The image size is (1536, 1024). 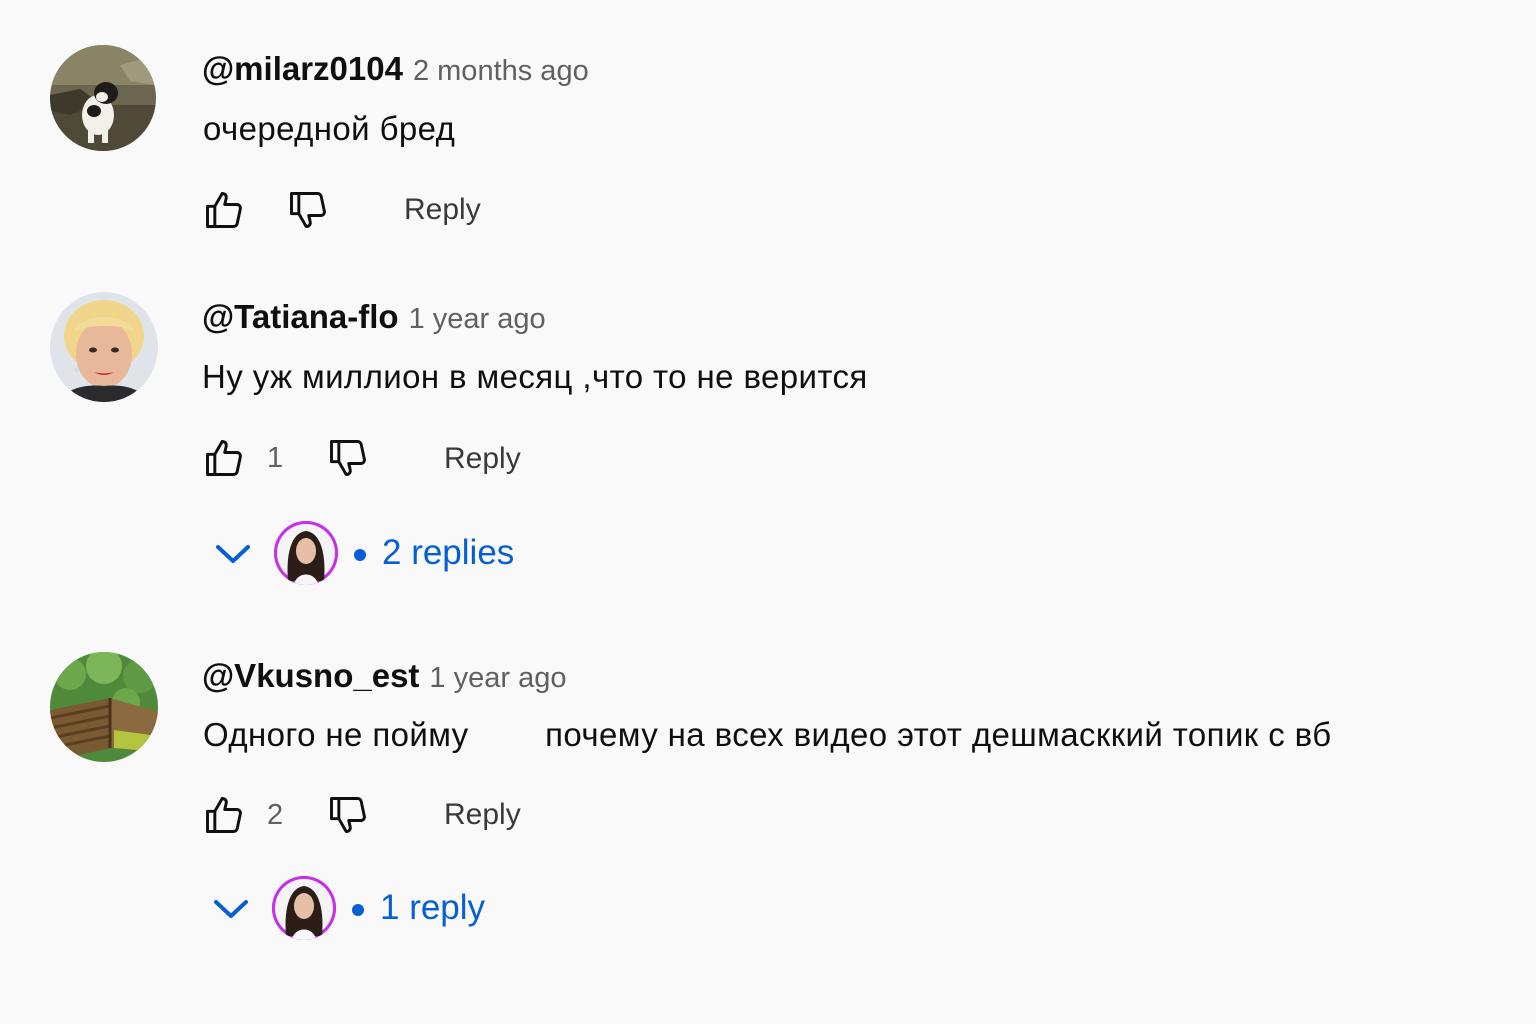 What do you see at coordinates (329, 128) in the screenshot?
I see `comment-text: очередной бред` at bounding box center [329, 128].